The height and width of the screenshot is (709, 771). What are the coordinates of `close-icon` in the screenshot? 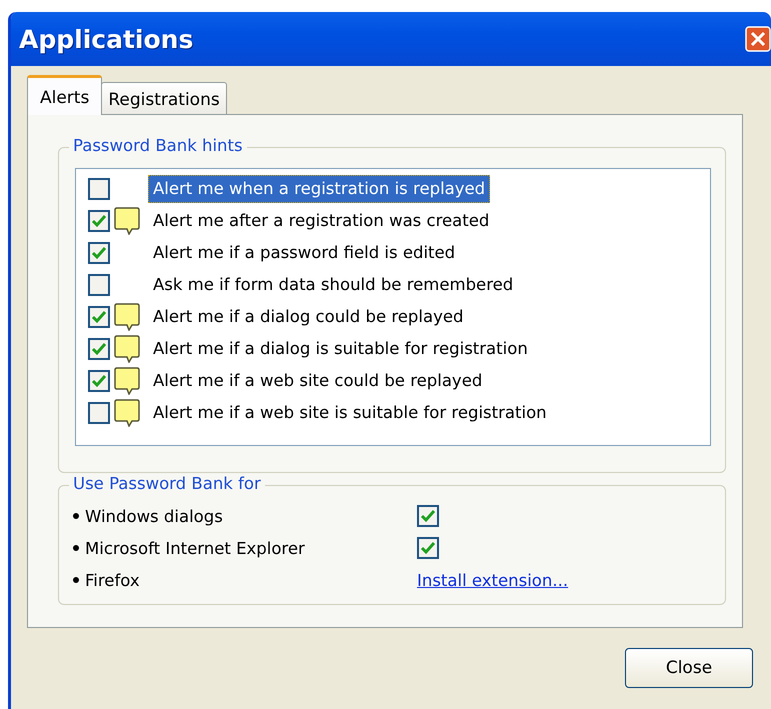 It's located at (758, 39).